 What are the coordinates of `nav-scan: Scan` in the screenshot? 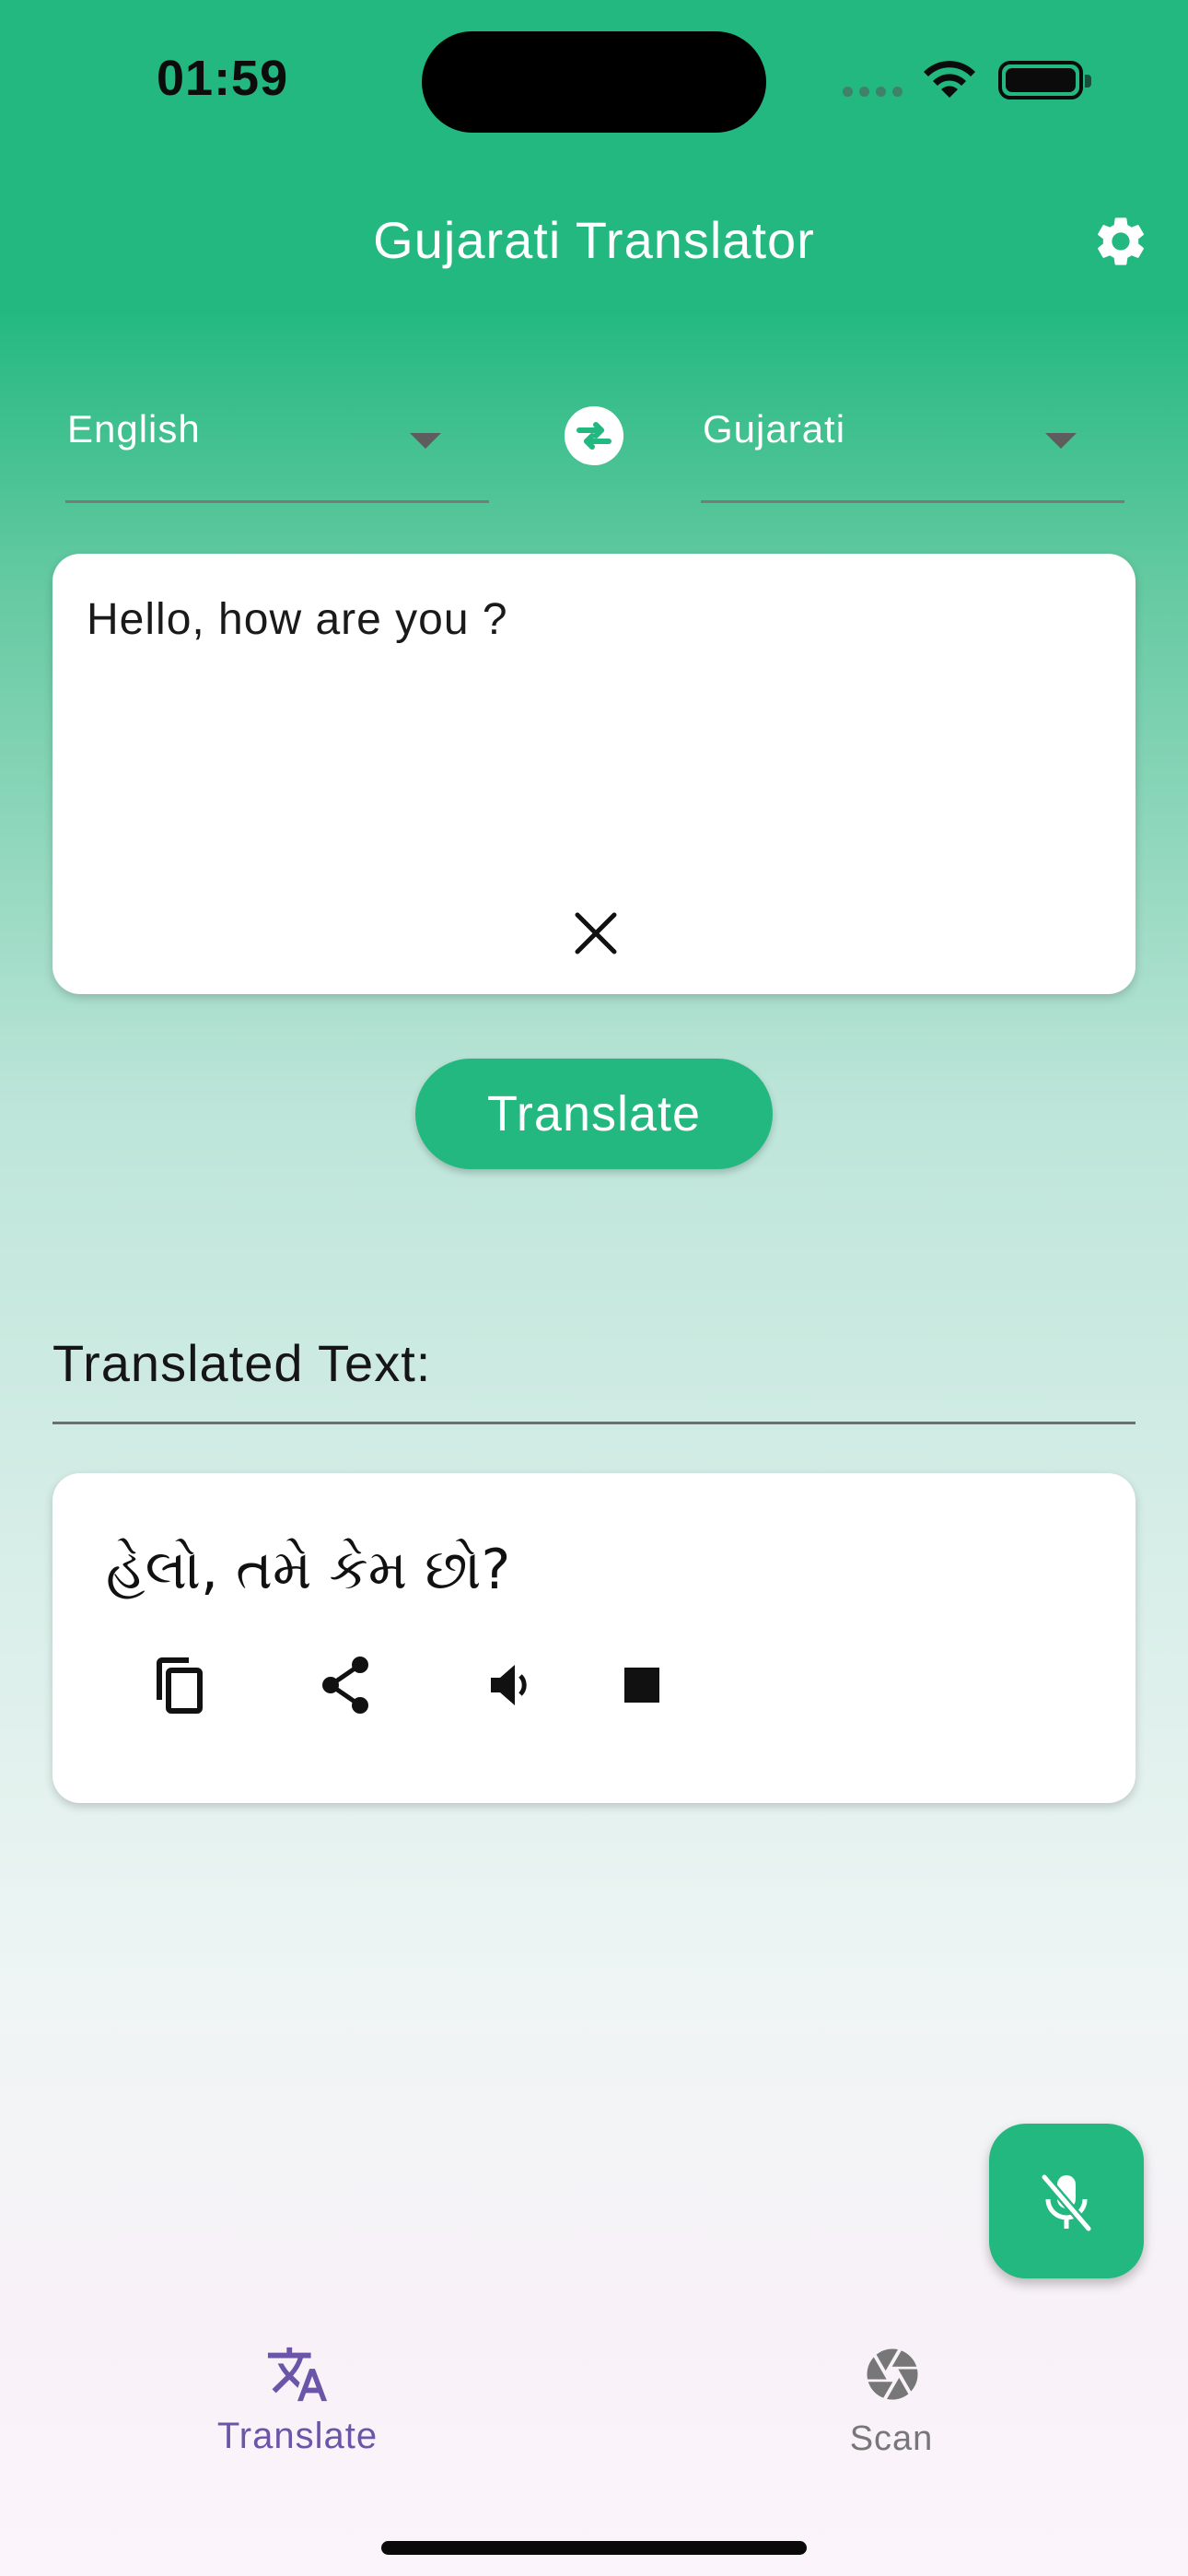 It's located at (891, 2402).